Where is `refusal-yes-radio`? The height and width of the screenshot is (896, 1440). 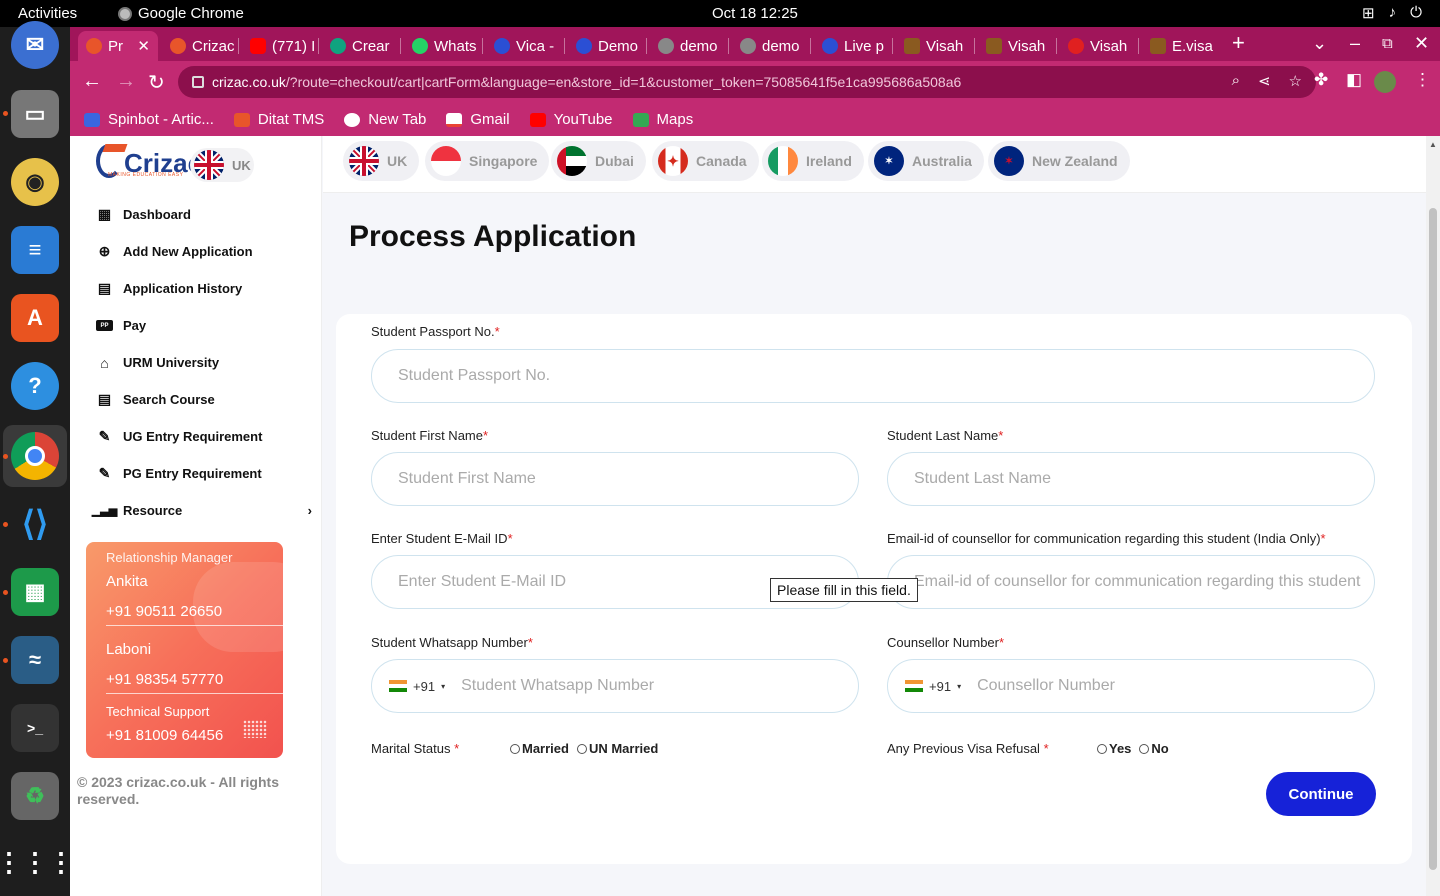
refusal-yes-radio is located at coordinates (1102, 748).